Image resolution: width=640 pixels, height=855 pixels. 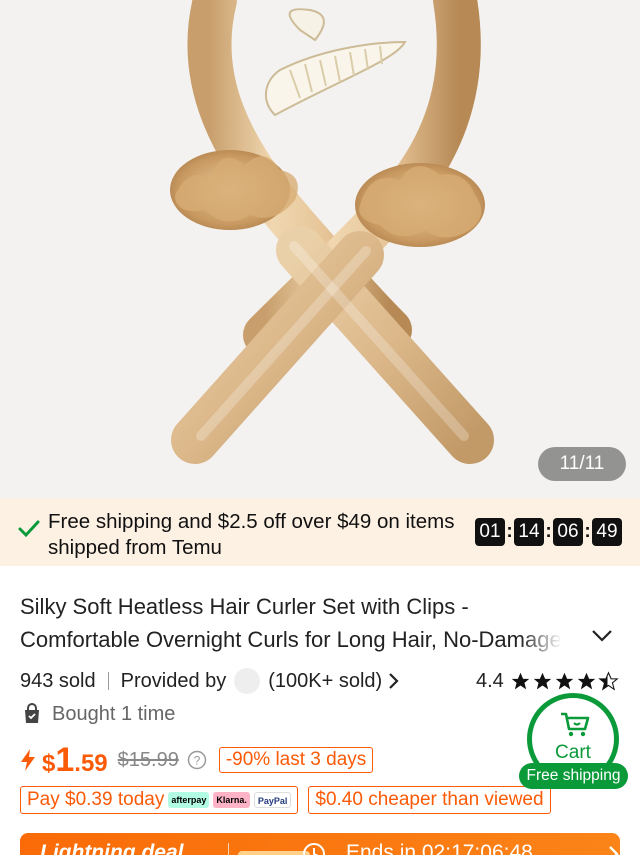 What do you see at coordinates (325, 681) in the screenshot?
I see `store-sold-count: (100K+ sold)` at bounding box center [325, 681].